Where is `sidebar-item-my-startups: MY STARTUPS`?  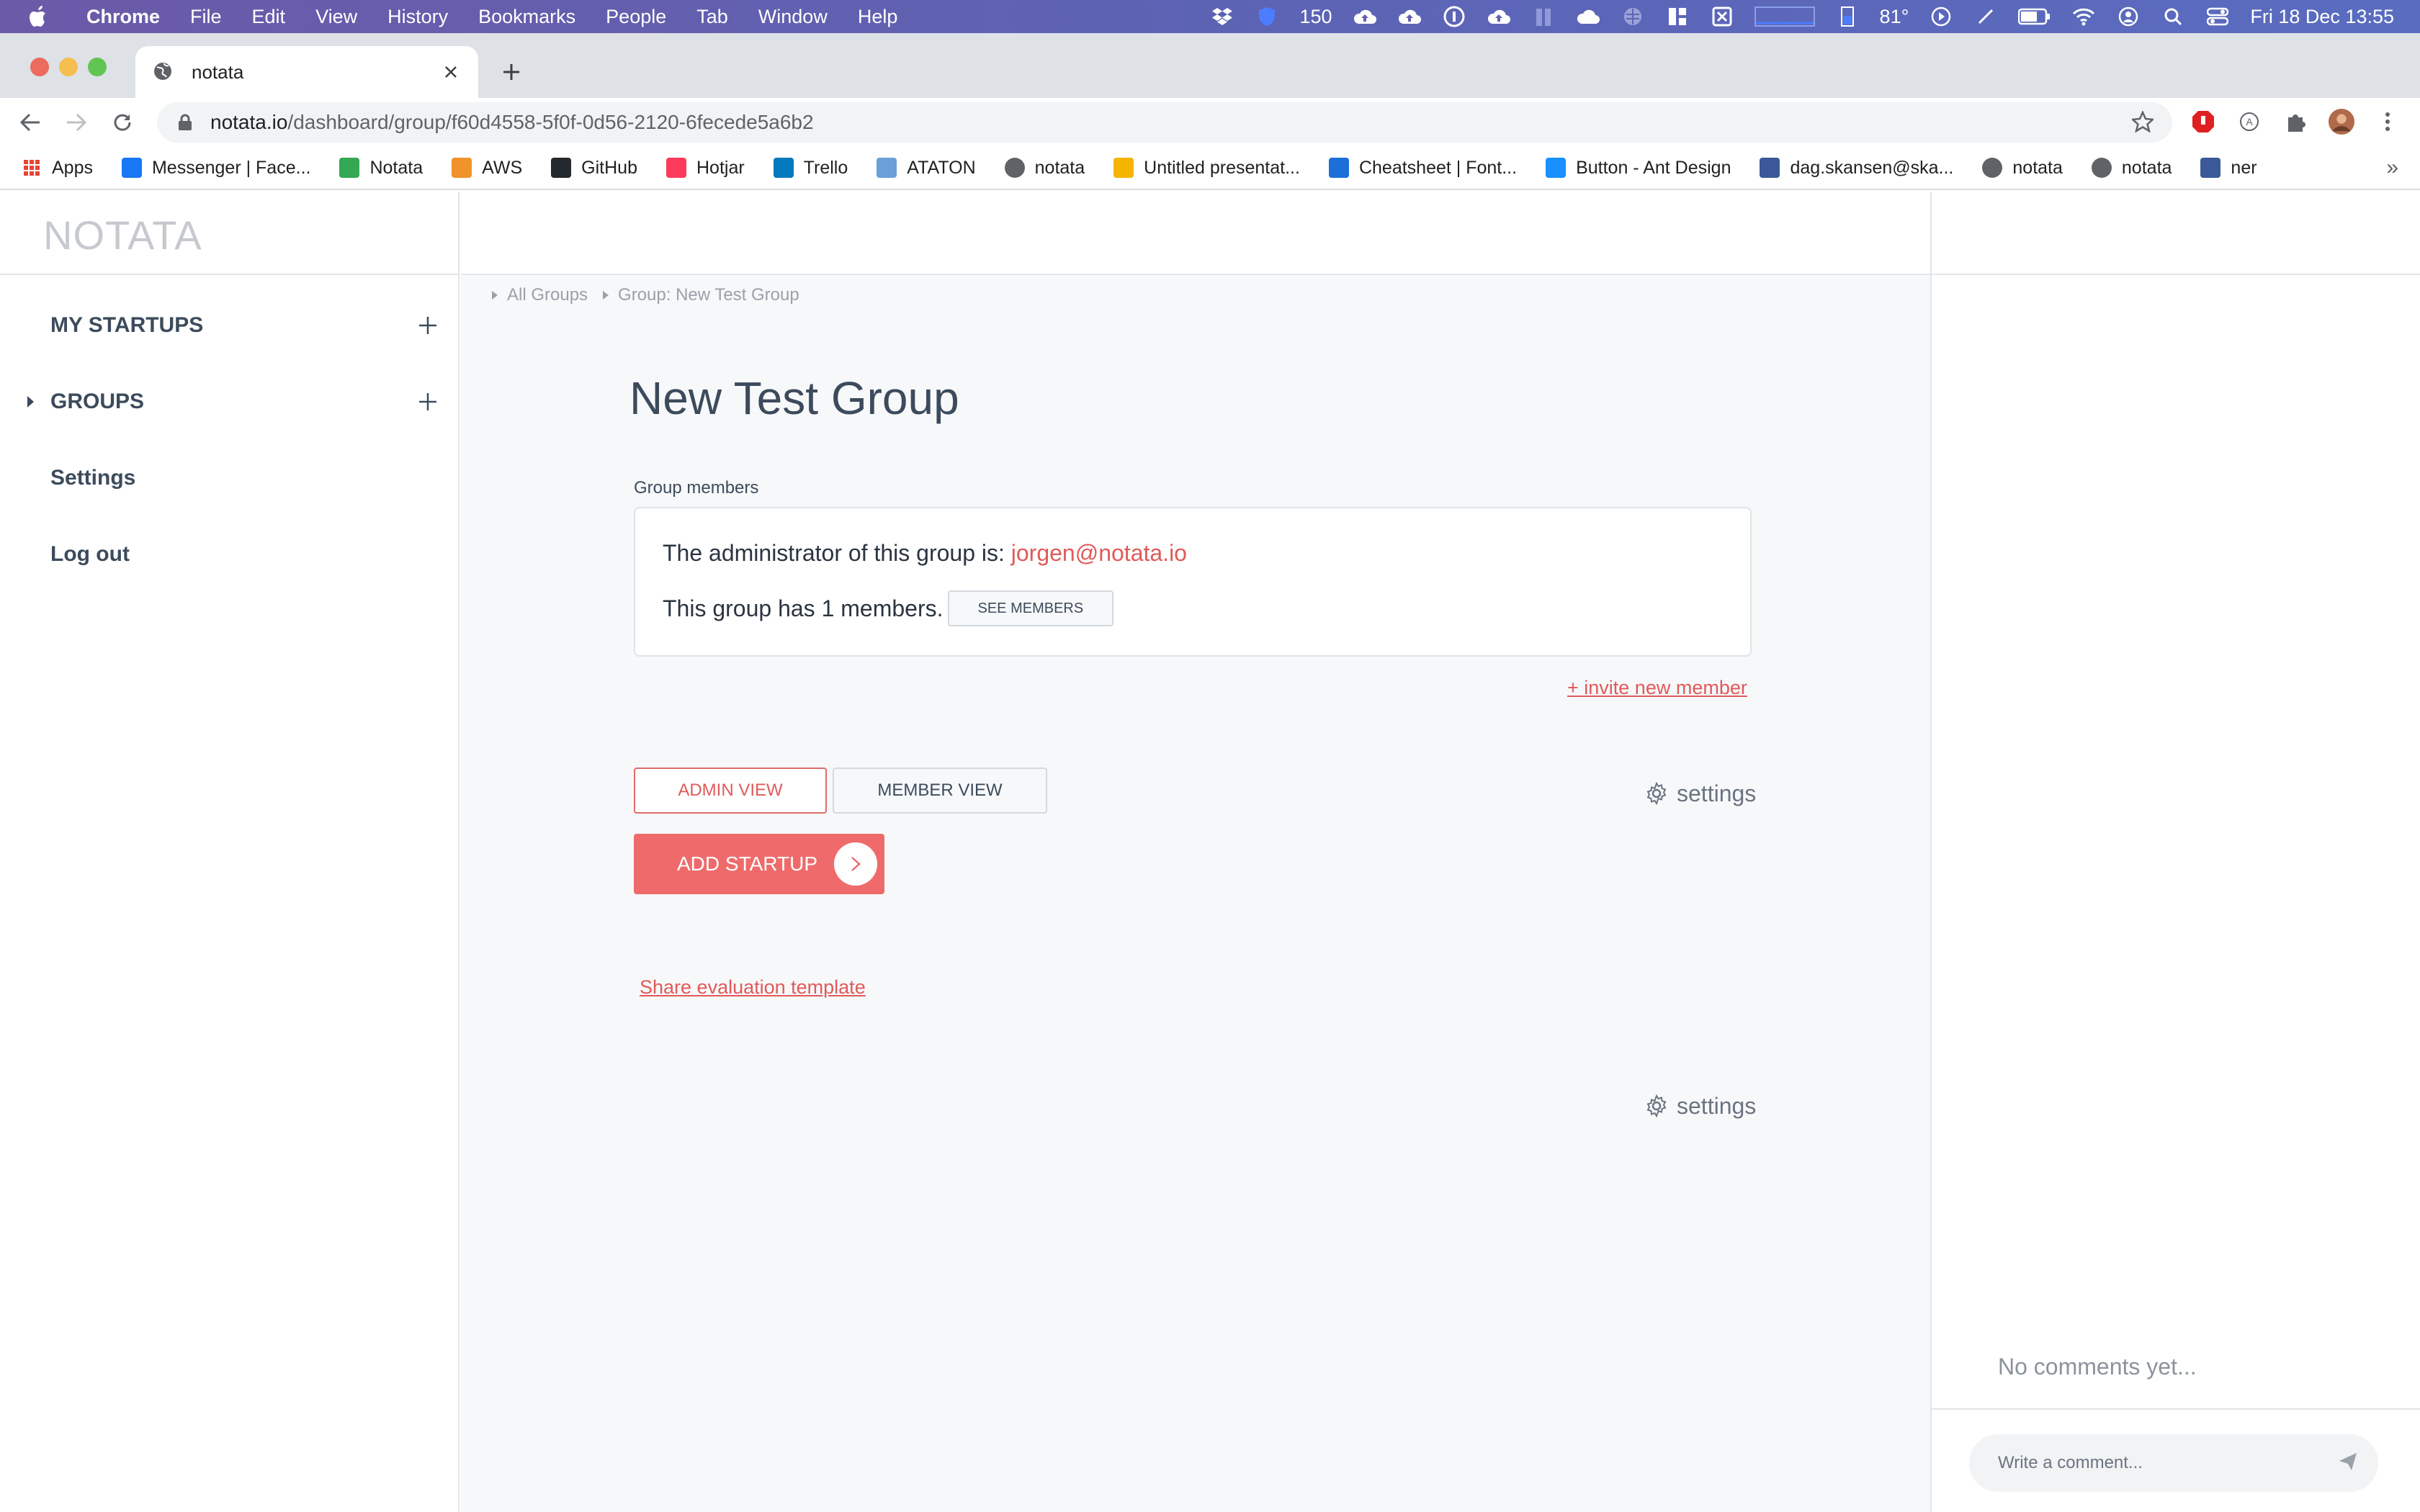 sidebar-item-my-startups: MY STARTUPS is located at coordinates (230, 325).